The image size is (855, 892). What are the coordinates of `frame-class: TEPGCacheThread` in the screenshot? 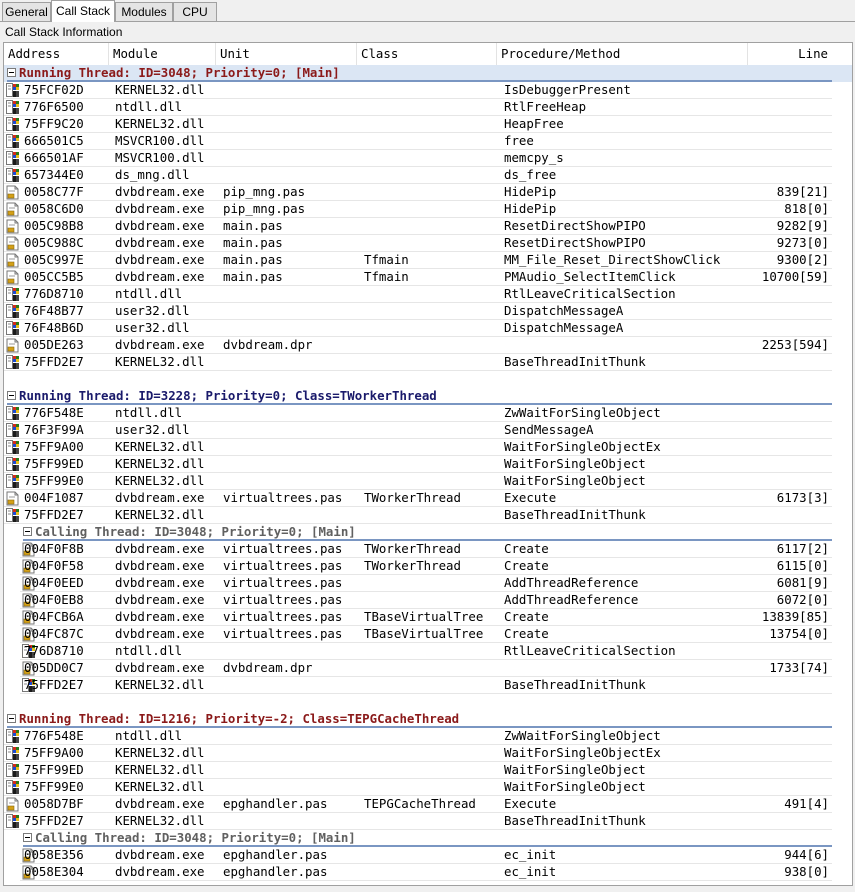 It's located at (420, 803).